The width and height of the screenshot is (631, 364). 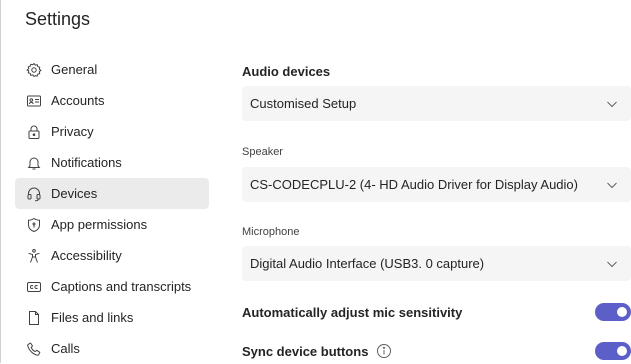 I want to click on sync-device-buttons-label: Sync device buttons, so click(x=305, y=351).